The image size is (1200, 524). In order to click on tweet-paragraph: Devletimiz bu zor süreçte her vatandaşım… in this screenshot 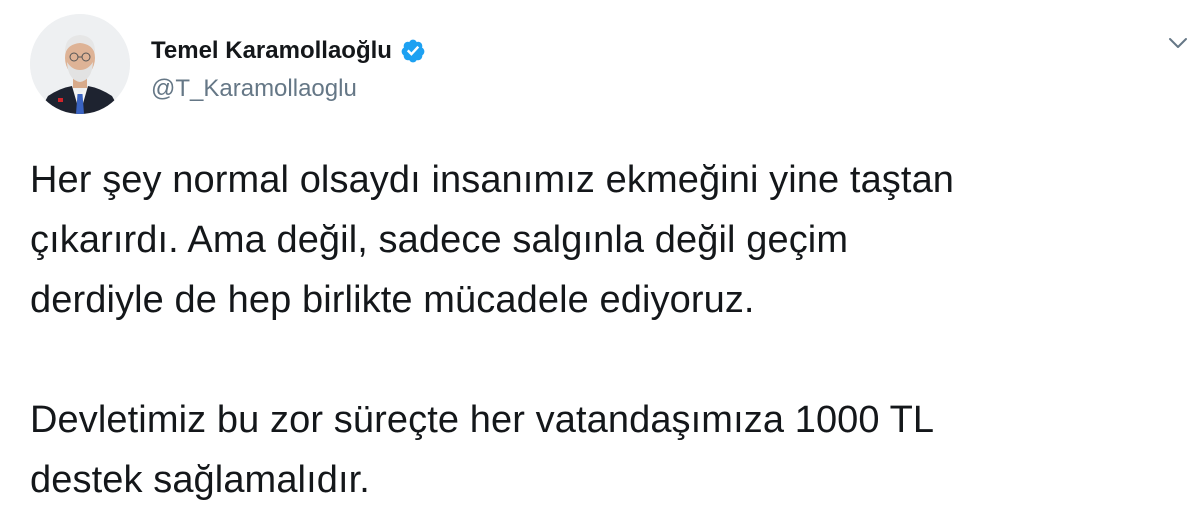, I will do `click(482, 450)`.